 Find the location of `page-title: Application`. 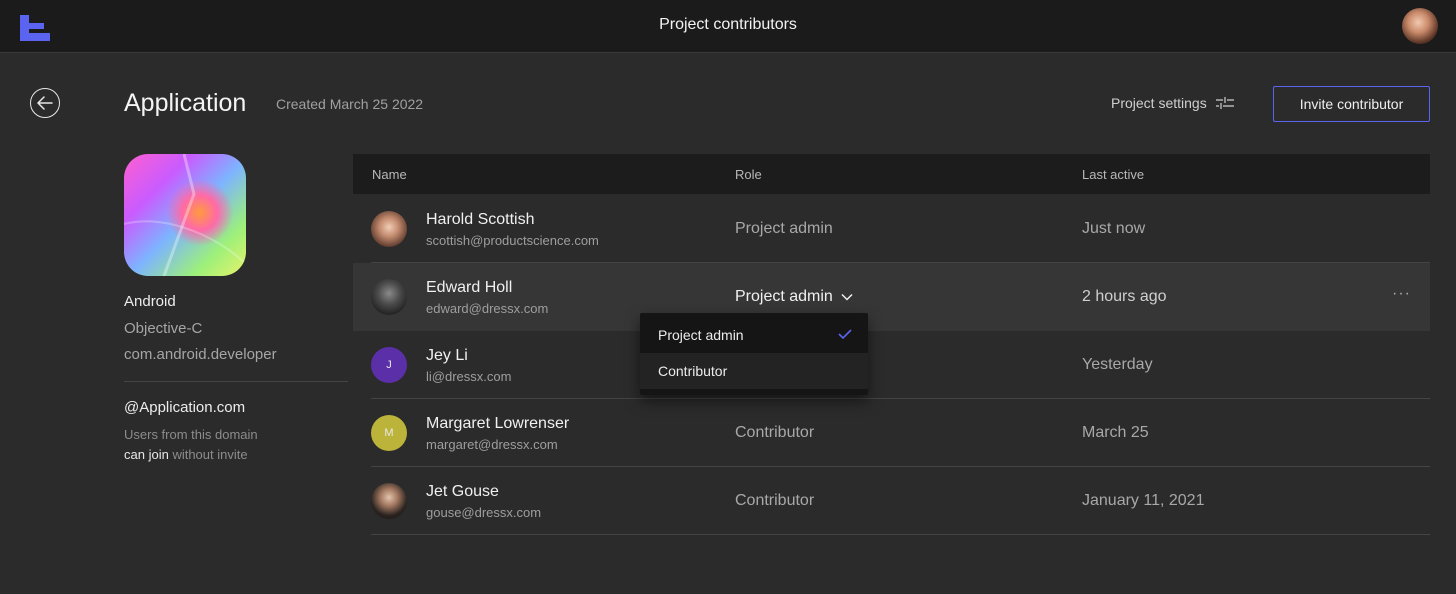

page-title: Application is located at coordinates (185, 103).